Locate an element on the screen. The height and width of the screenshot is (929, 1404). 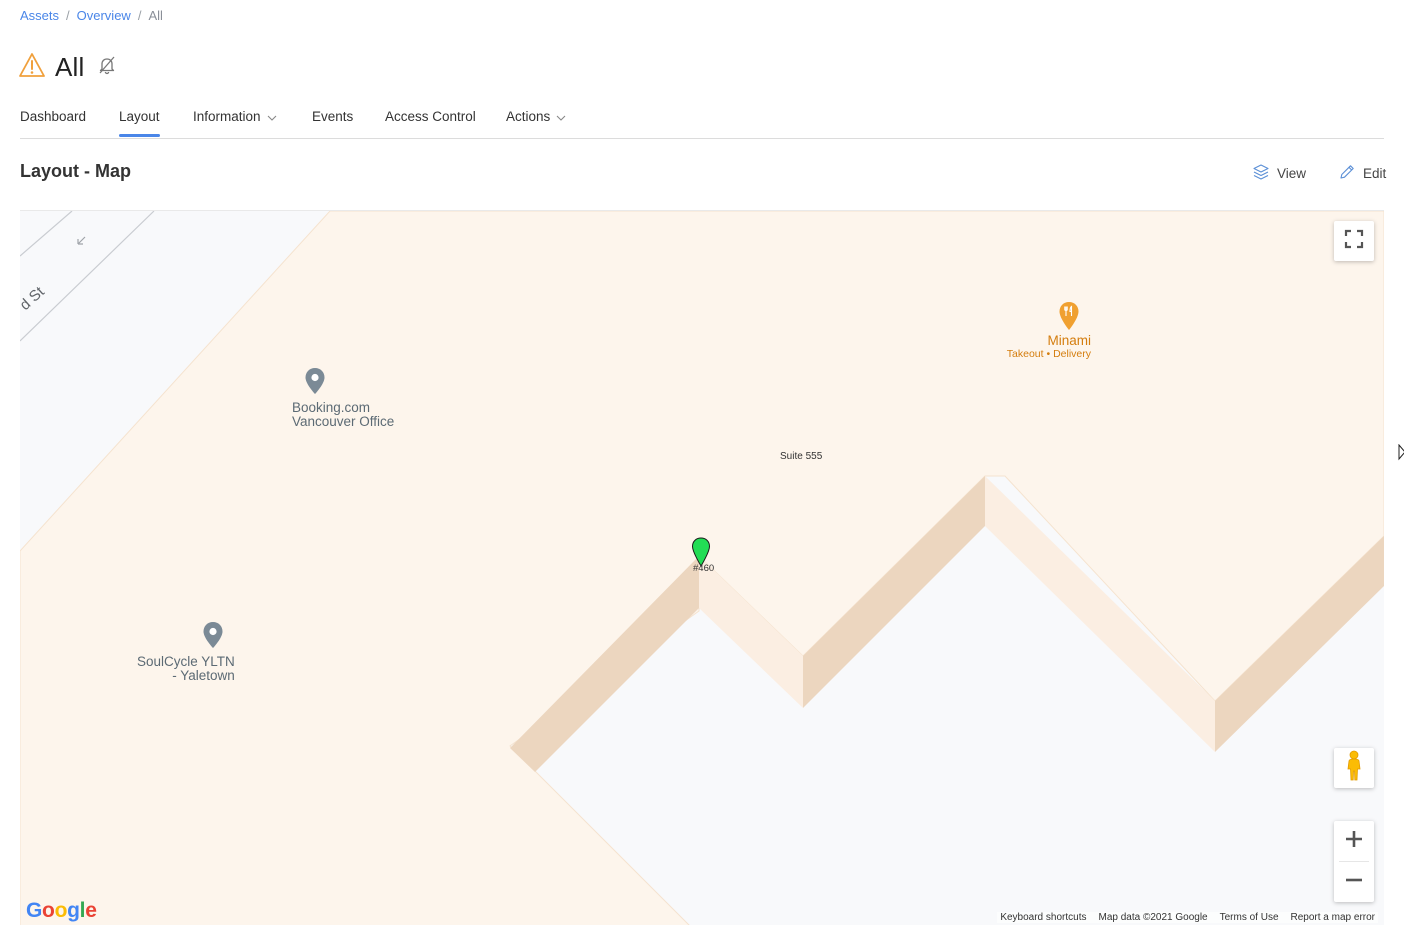
zoom-in-button is located at coordinates (1354, 841).